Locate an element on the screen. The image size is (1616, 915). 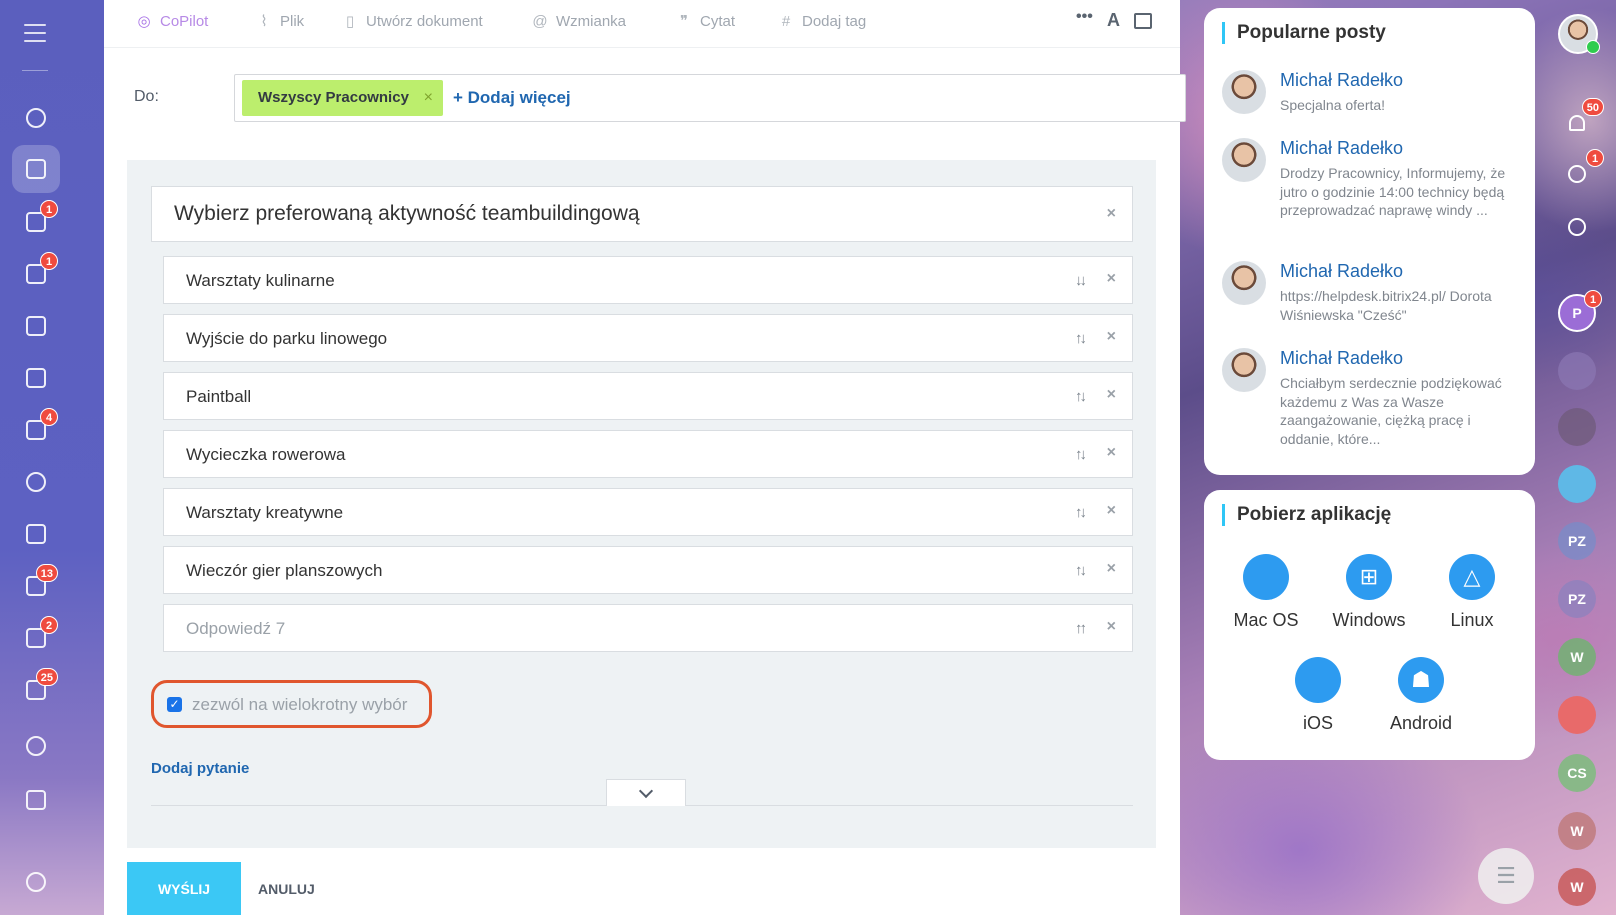
poll-answer-placeholder-field: Odpowiedź 7 ↑↑ × is located at coordinates (648, 628).